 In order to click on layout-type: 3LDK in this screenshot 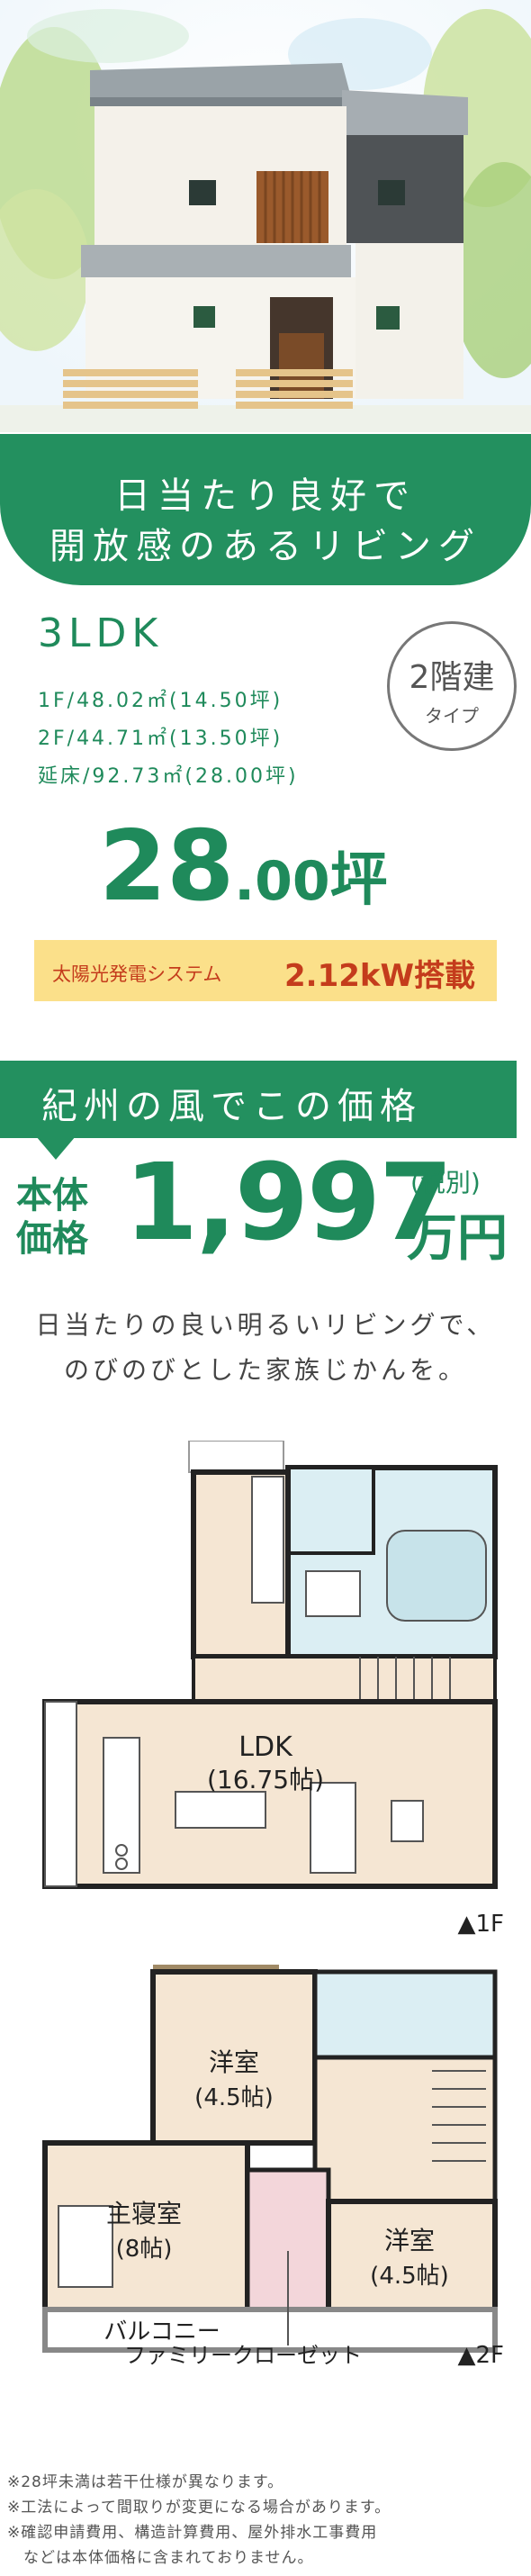, I will do `click(101, 633)`.